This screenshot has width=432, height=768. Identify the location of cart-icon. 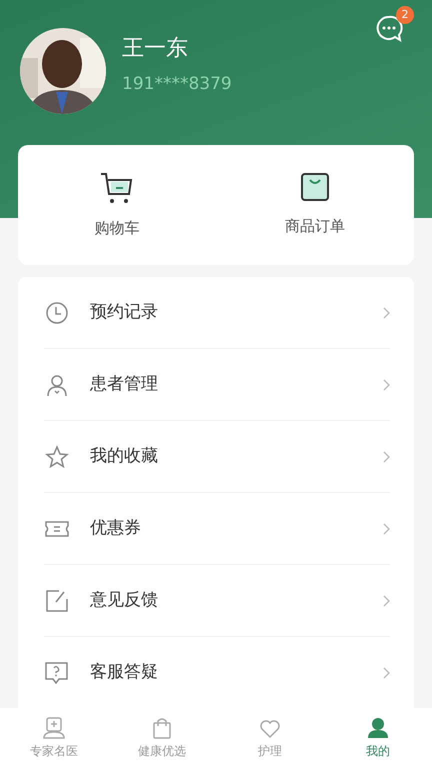
(117, 188).